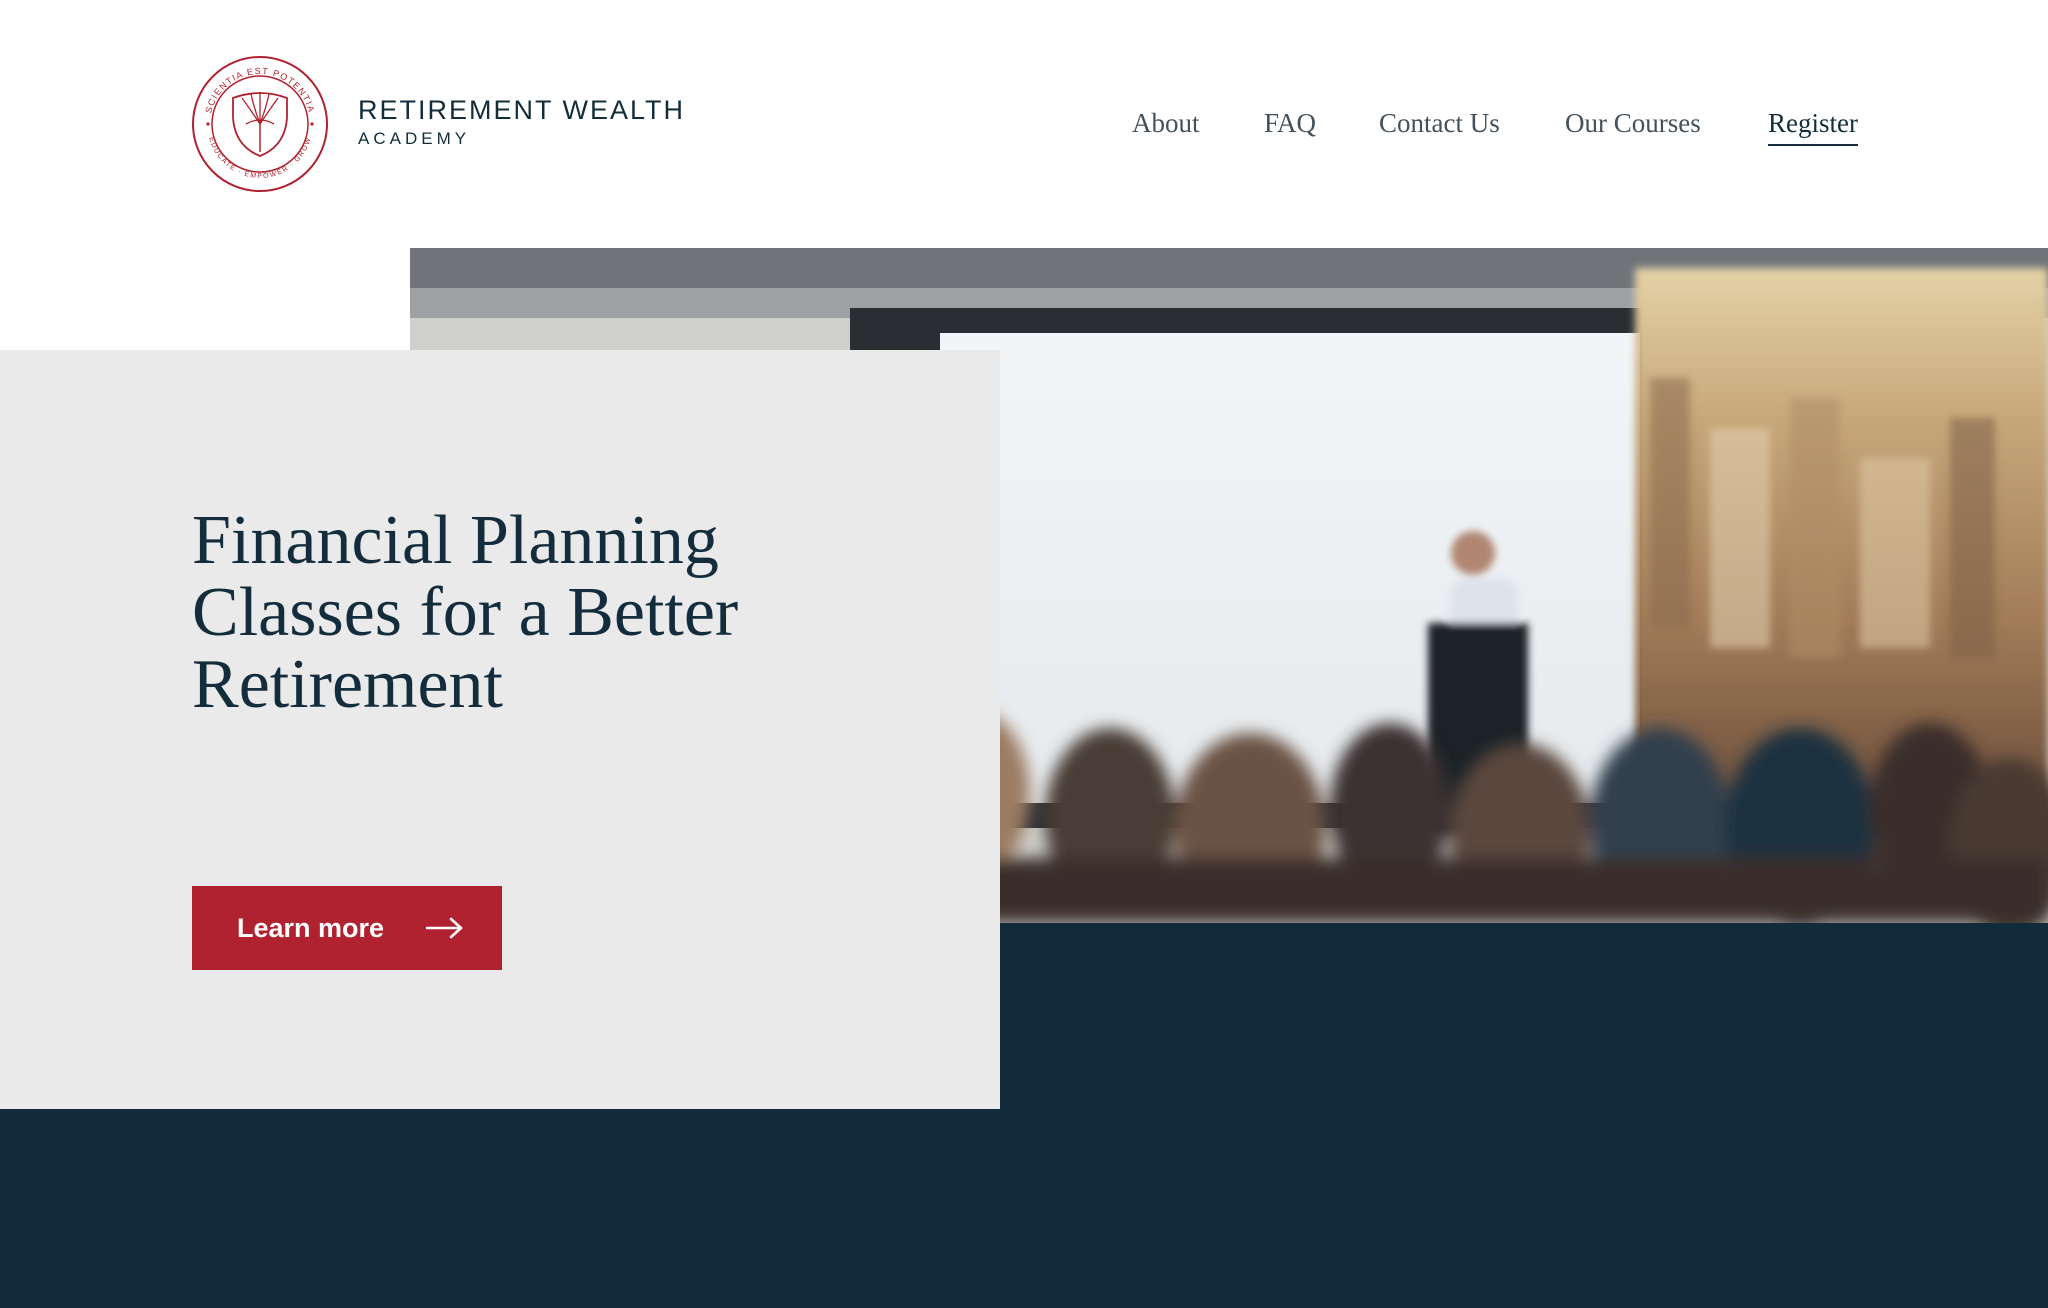 This screenshot has width=2048, height=1308. Describe the element at coordinates (1813, 126) in the screenshot. I see `nav-register: Register` at that location.